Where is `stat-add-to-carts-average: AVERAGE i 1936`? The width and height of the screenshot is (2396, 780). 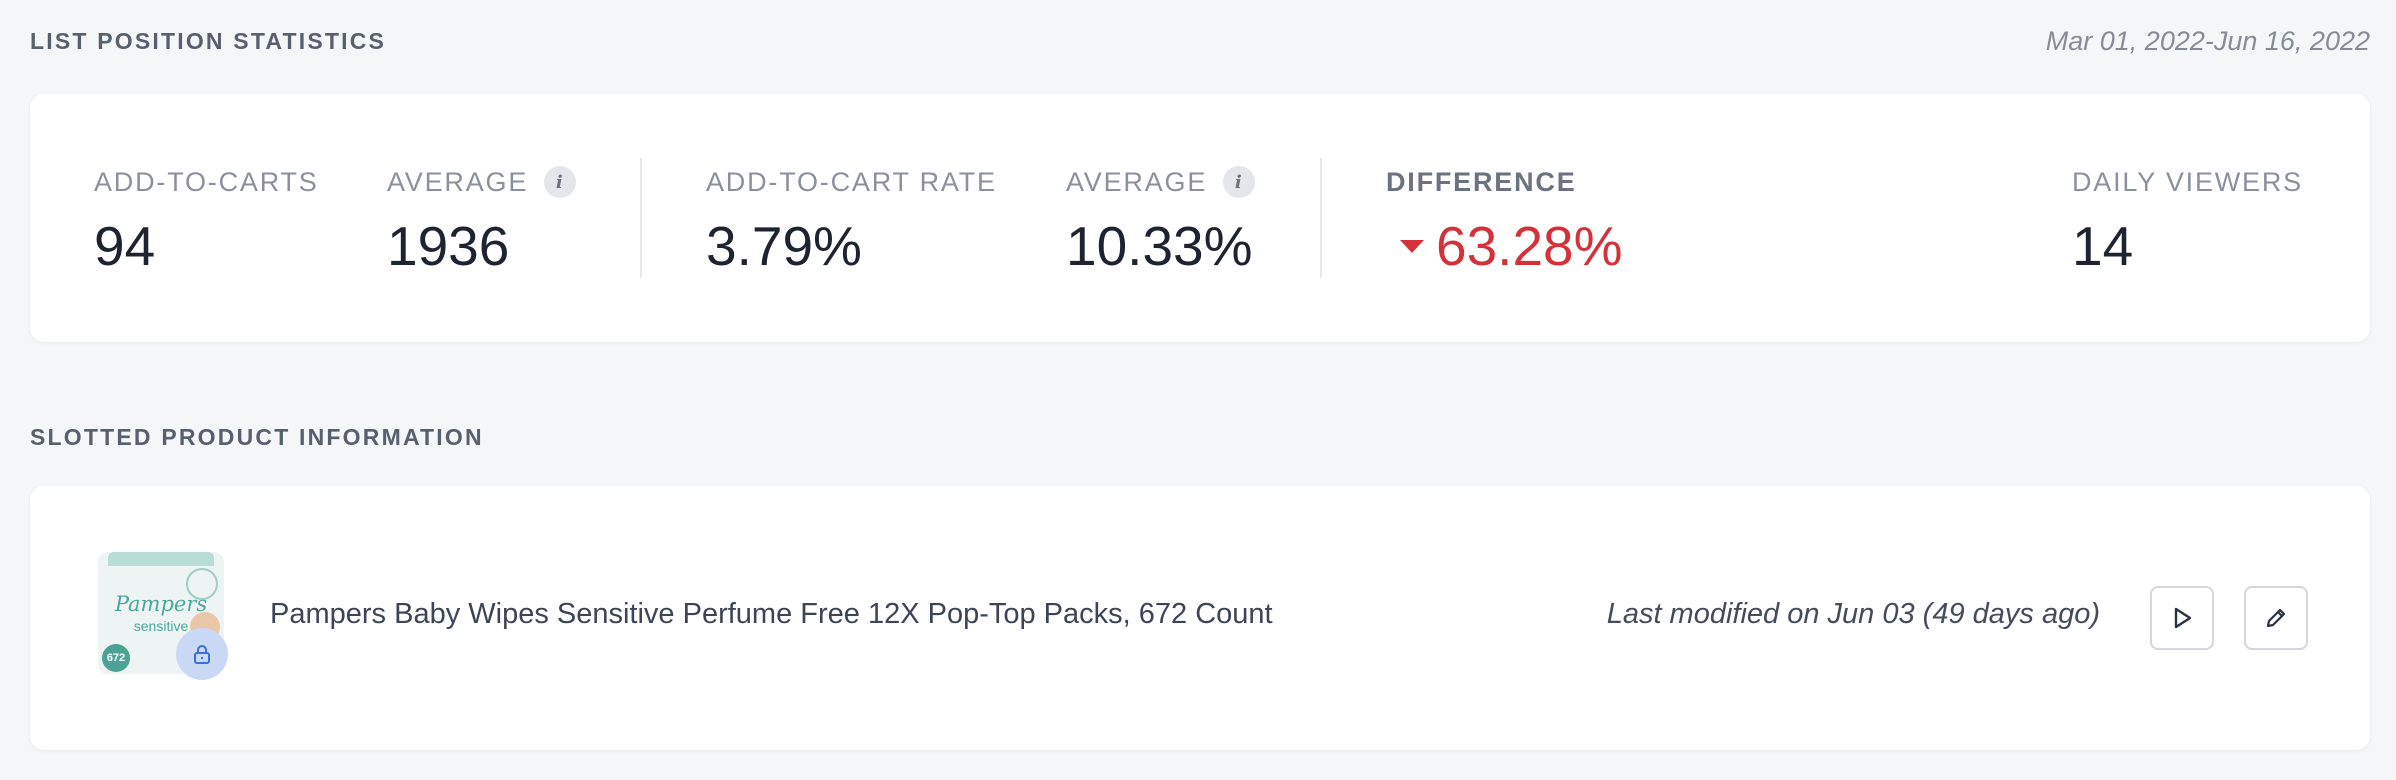 stat-add-to-carts-average: AVERAGE i 1936 is located at coordinates (482, 220).